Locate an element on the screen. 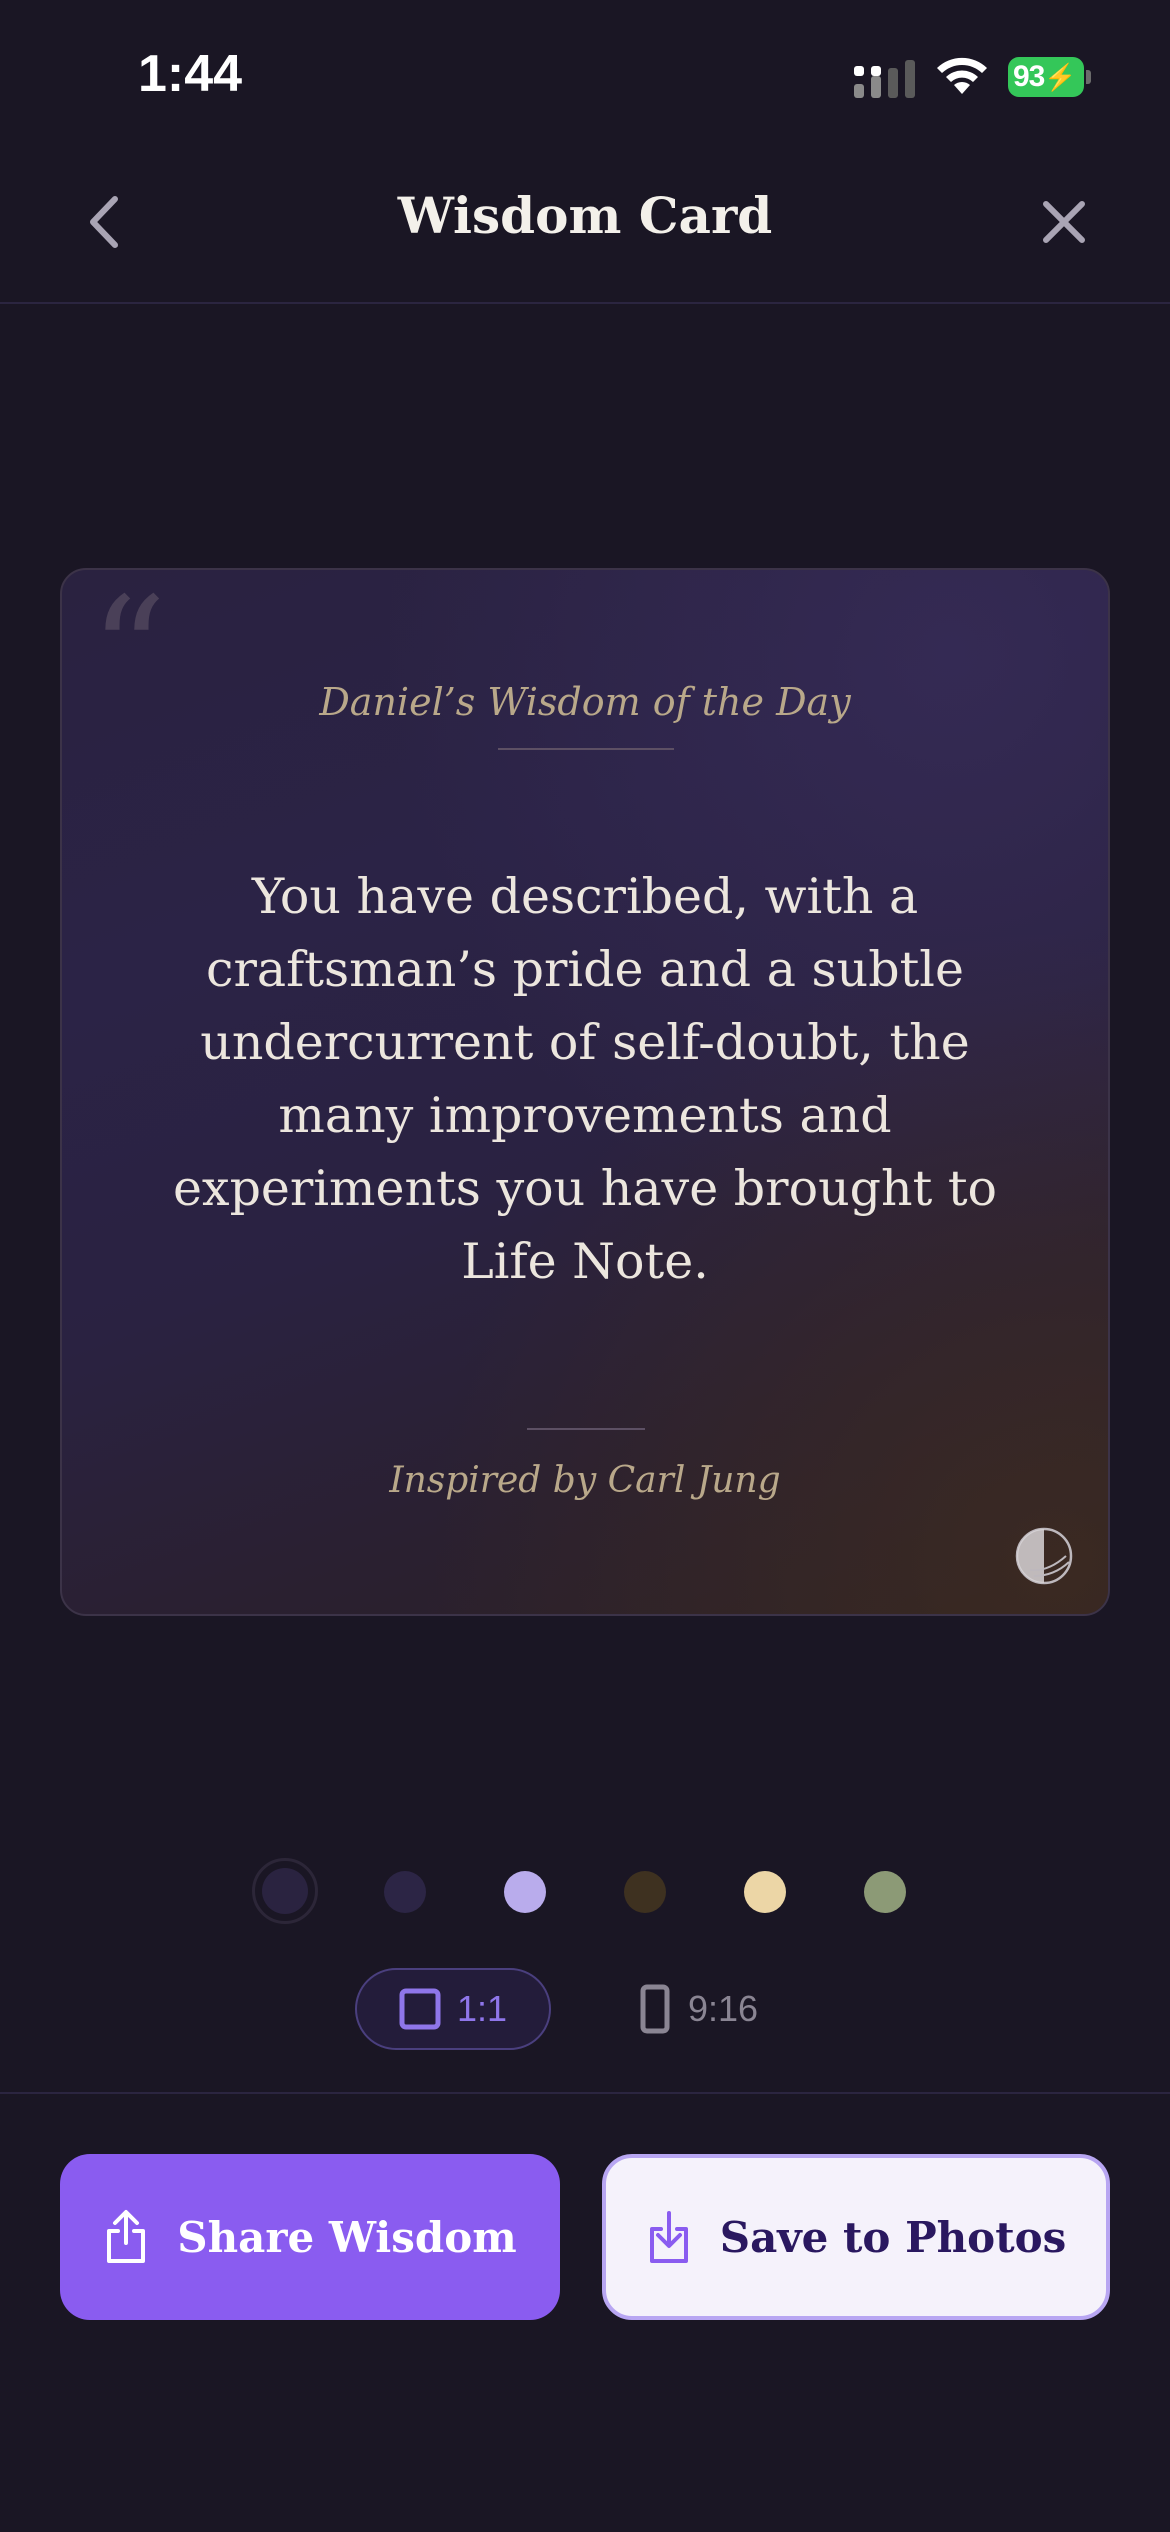 This screenshot has width=1170, height=2532. status-bar: 1:44 93⚡ is located at coordinates (585, 75).